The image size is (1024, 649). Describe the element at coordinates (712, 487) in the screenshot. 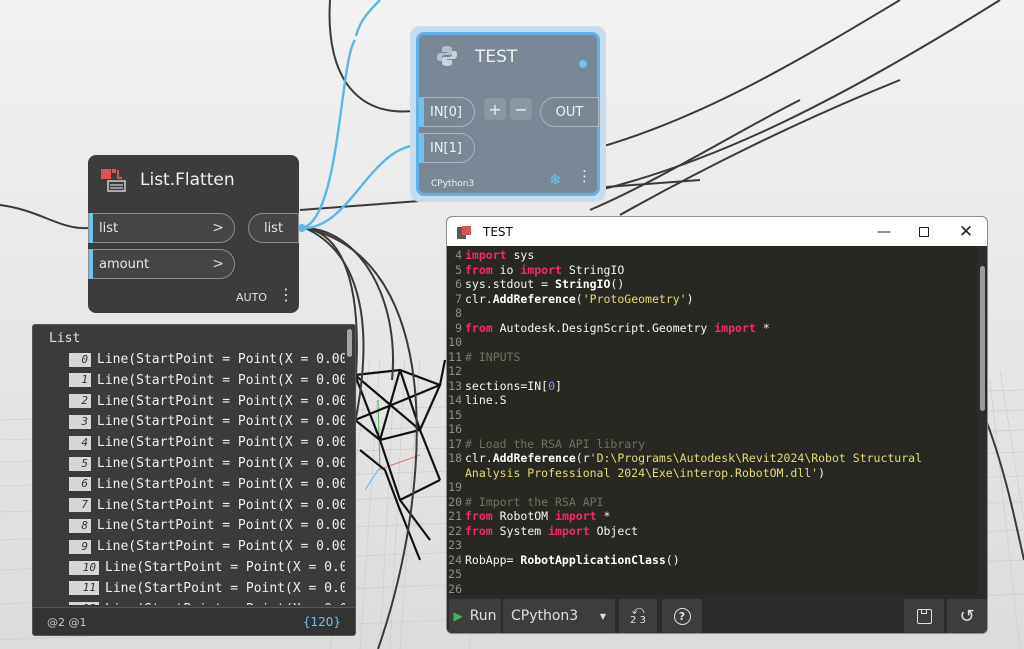

I see `code-line: 19` at that location.